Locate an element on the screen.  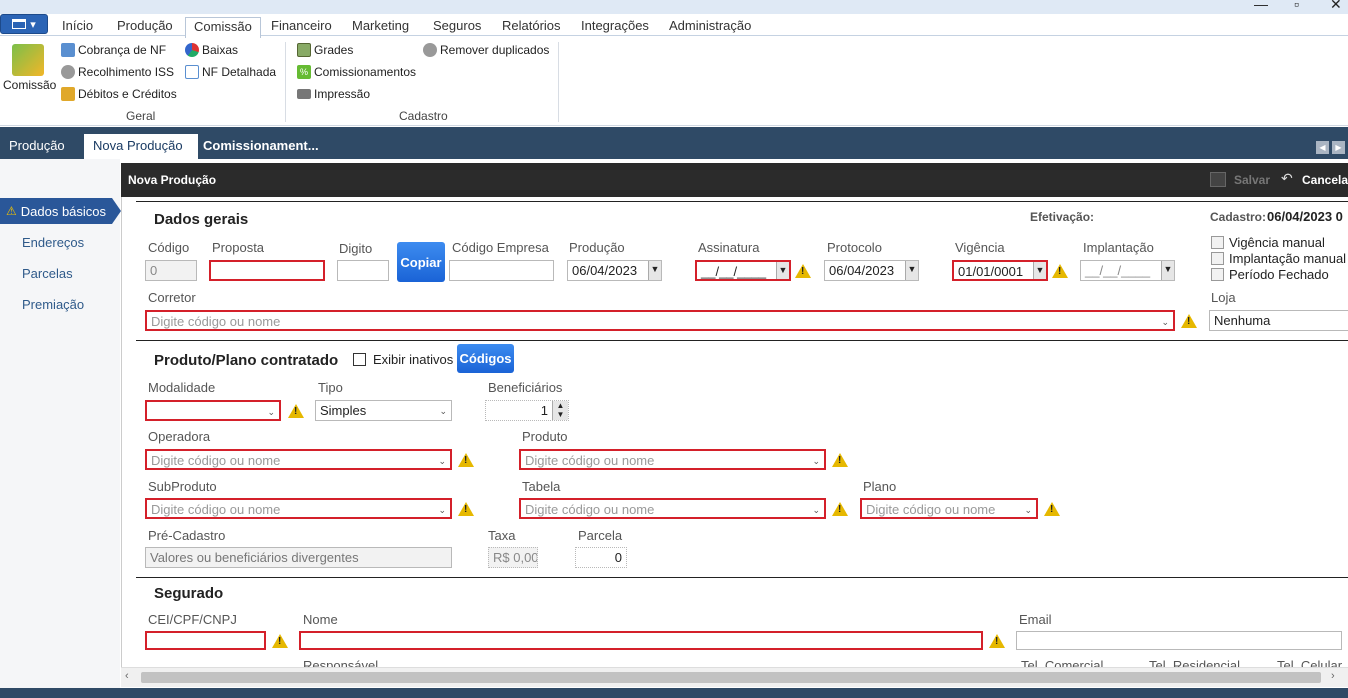
sidebar-item-dados-basicos: ⚠ Dados básicos is located at coordinates (56, 211).